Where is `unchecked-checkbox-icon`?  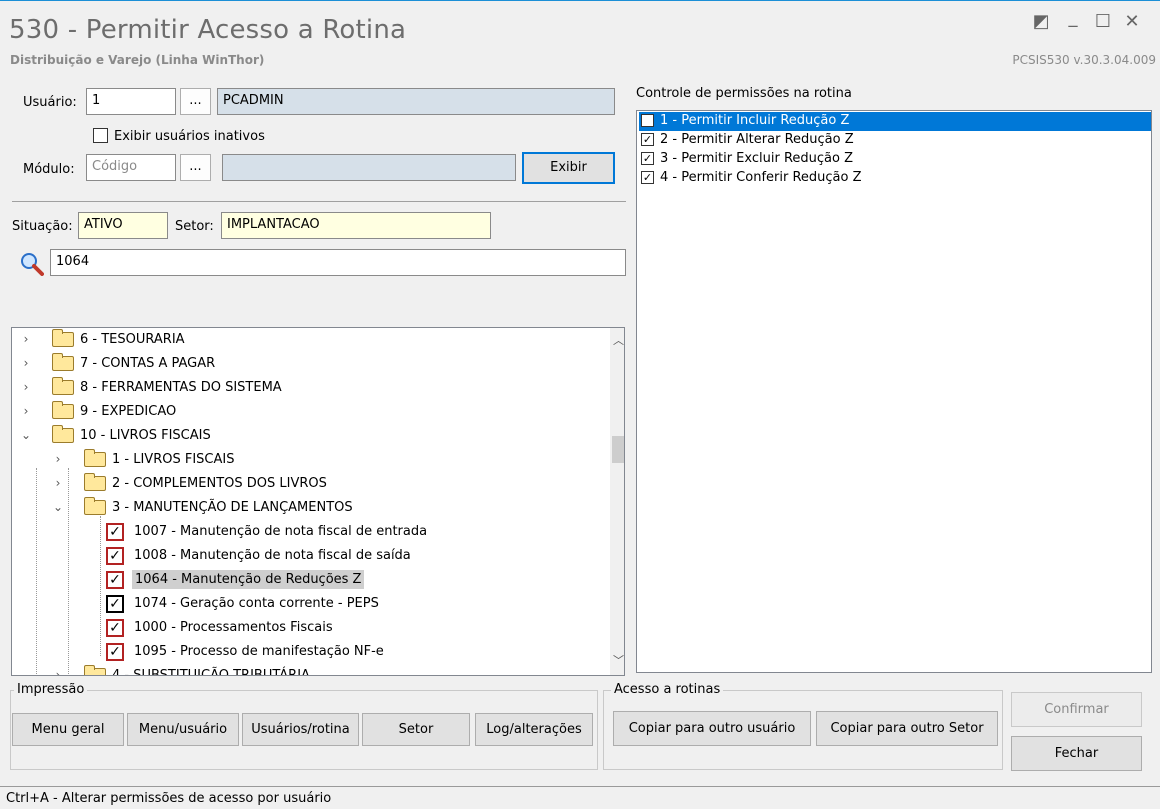 unchecked-checkbox-icon is located at coordinates (647, 120).